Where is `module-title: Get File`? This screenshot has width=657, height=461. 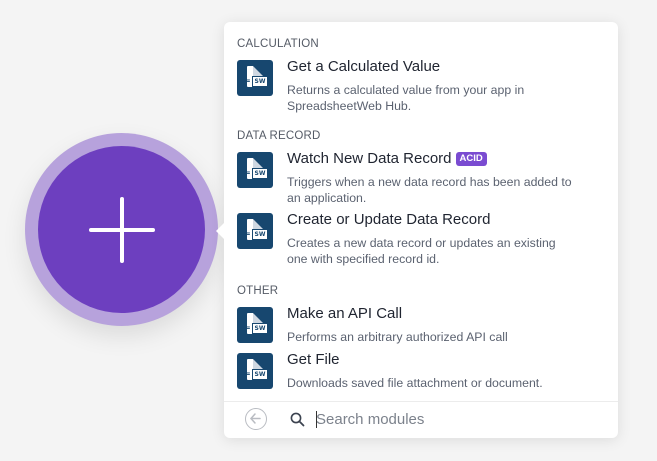
module-title: Get File is located at coordinates (313, 359).